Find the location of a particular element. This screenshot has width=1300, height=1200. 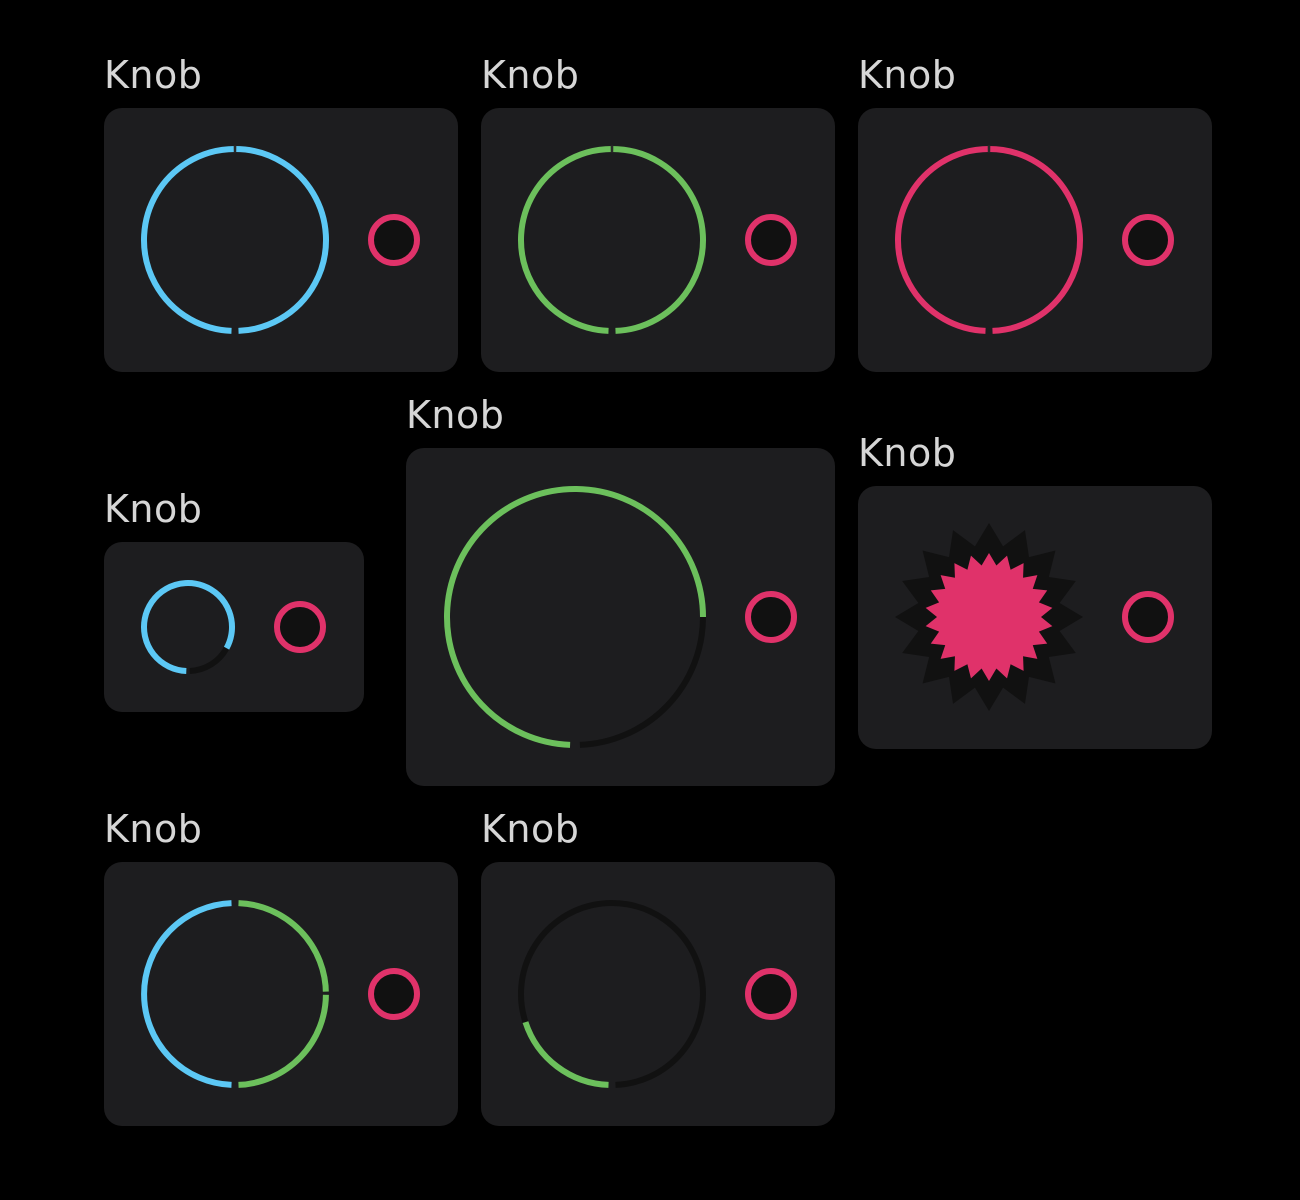

knob-8-indicator is located at coordinates (771, 994).